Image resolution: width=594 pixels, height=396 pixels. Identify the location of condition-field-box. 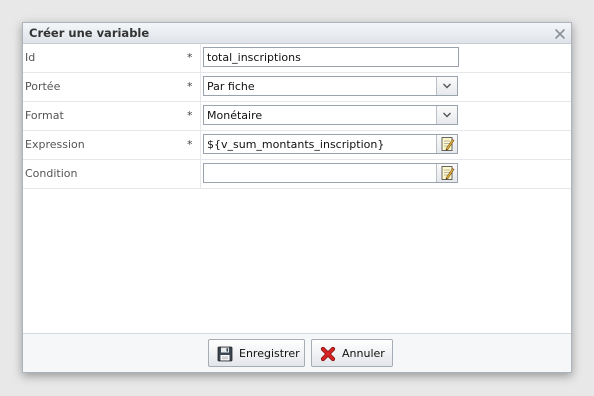
(330, 173).